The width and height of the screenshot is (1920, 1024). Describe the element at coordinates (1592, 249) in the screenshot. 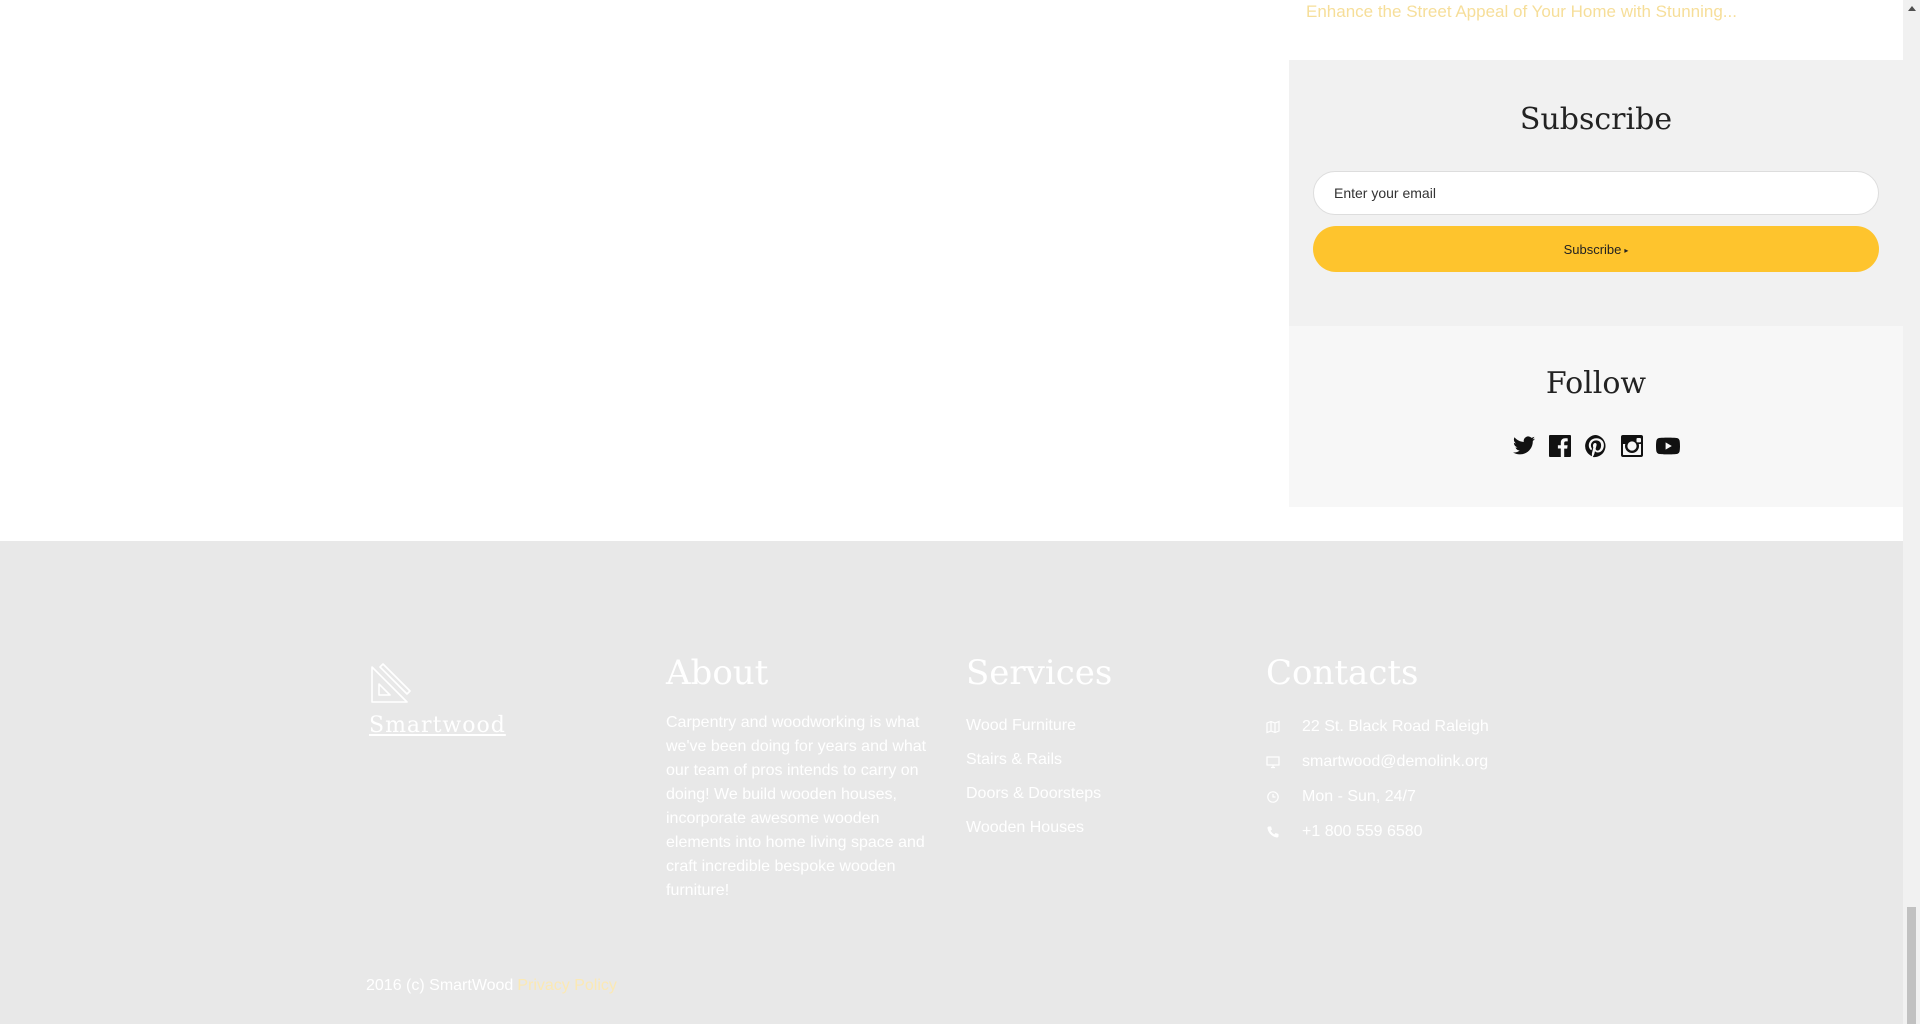

I see `subscribe-button-label: Subscribe` at that location.